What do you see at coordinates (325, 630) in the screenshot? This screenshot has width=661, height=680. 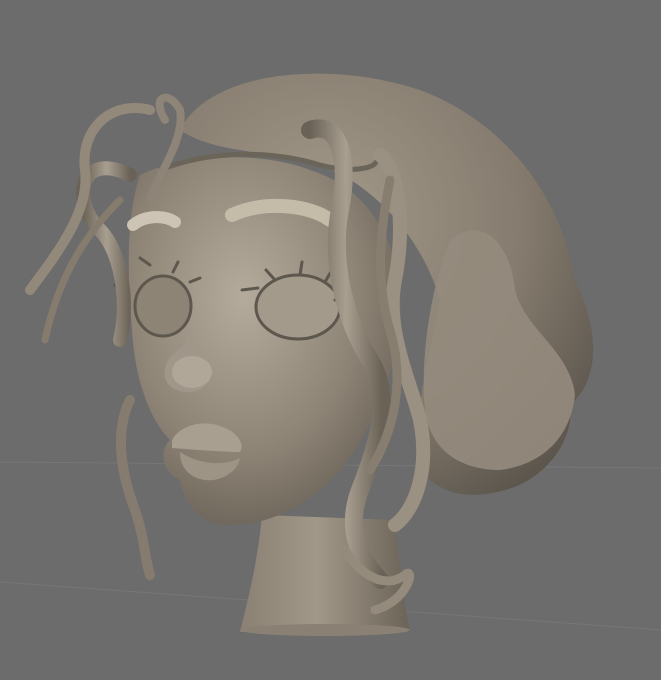 I see `neck-base` at bounding box center [325, 630].